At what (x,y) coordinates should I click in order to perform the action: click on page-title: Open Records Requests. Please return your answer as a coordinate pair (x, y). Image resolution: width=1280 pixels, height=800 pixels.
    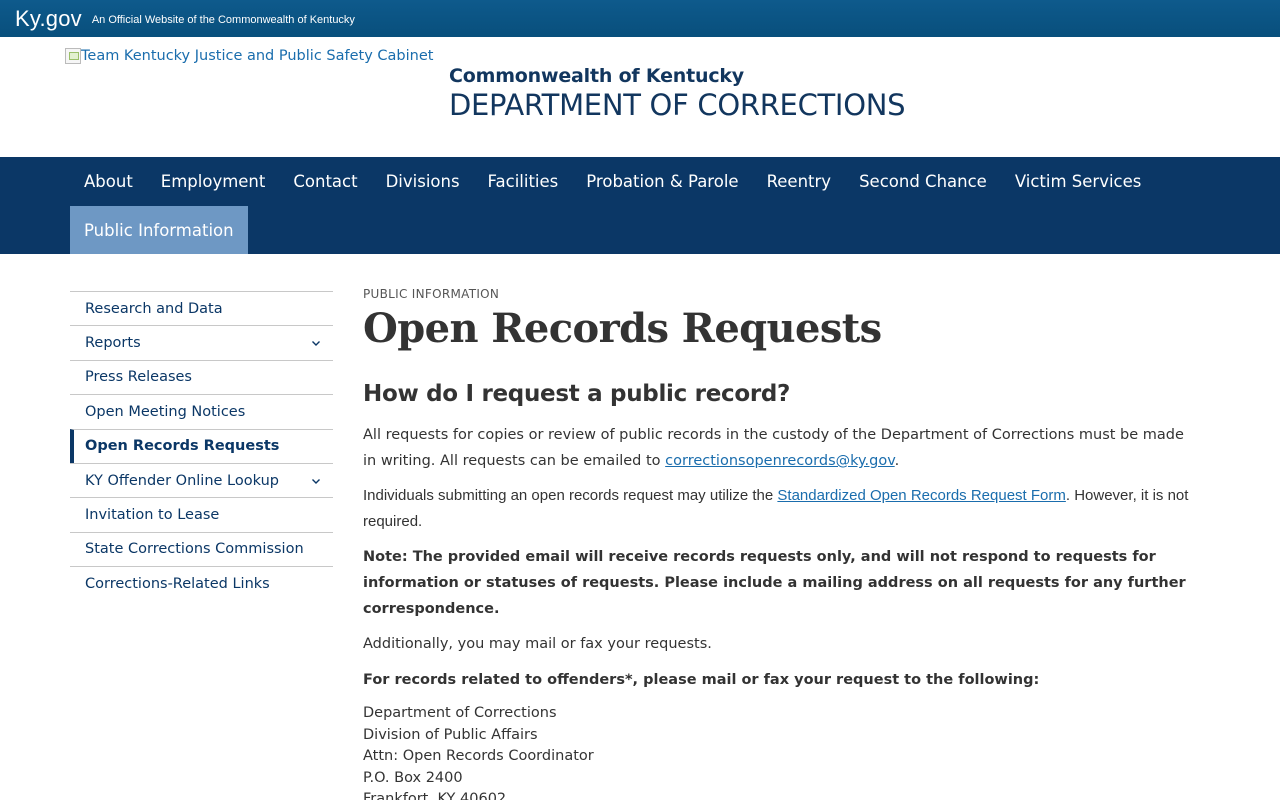
    Looking at the image, I should click on (622, 328).